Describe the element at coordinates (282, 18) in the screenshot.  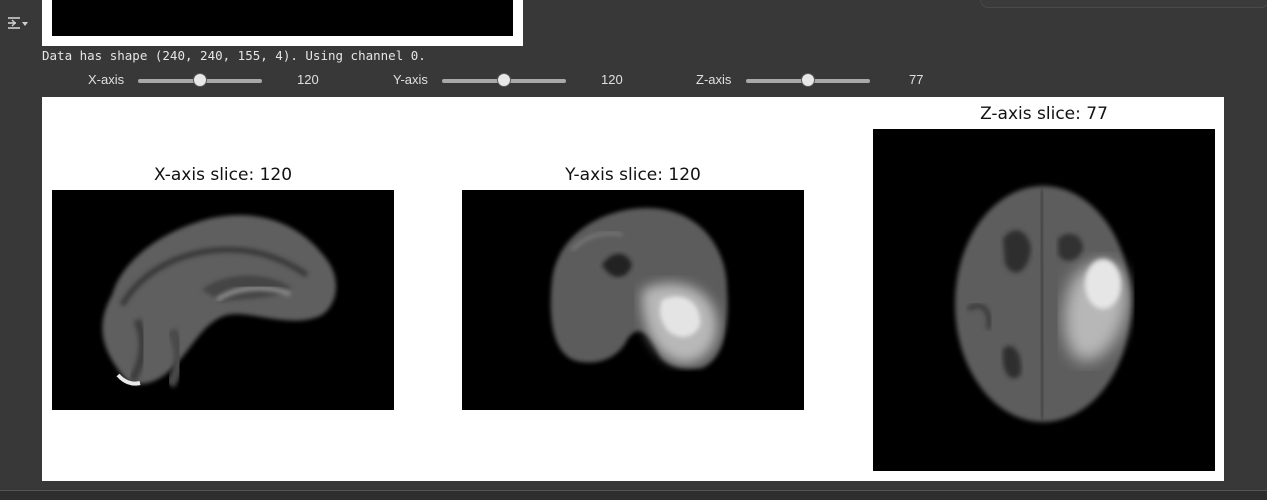
I see `previous-figure-image` at that location.